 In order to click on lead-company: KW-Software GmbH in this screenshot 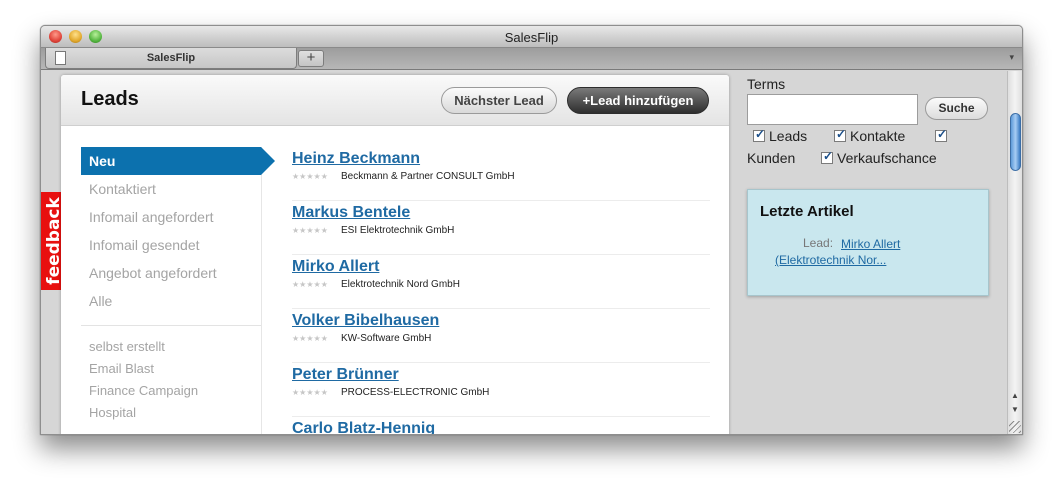, I will do `click(386, 338)`.